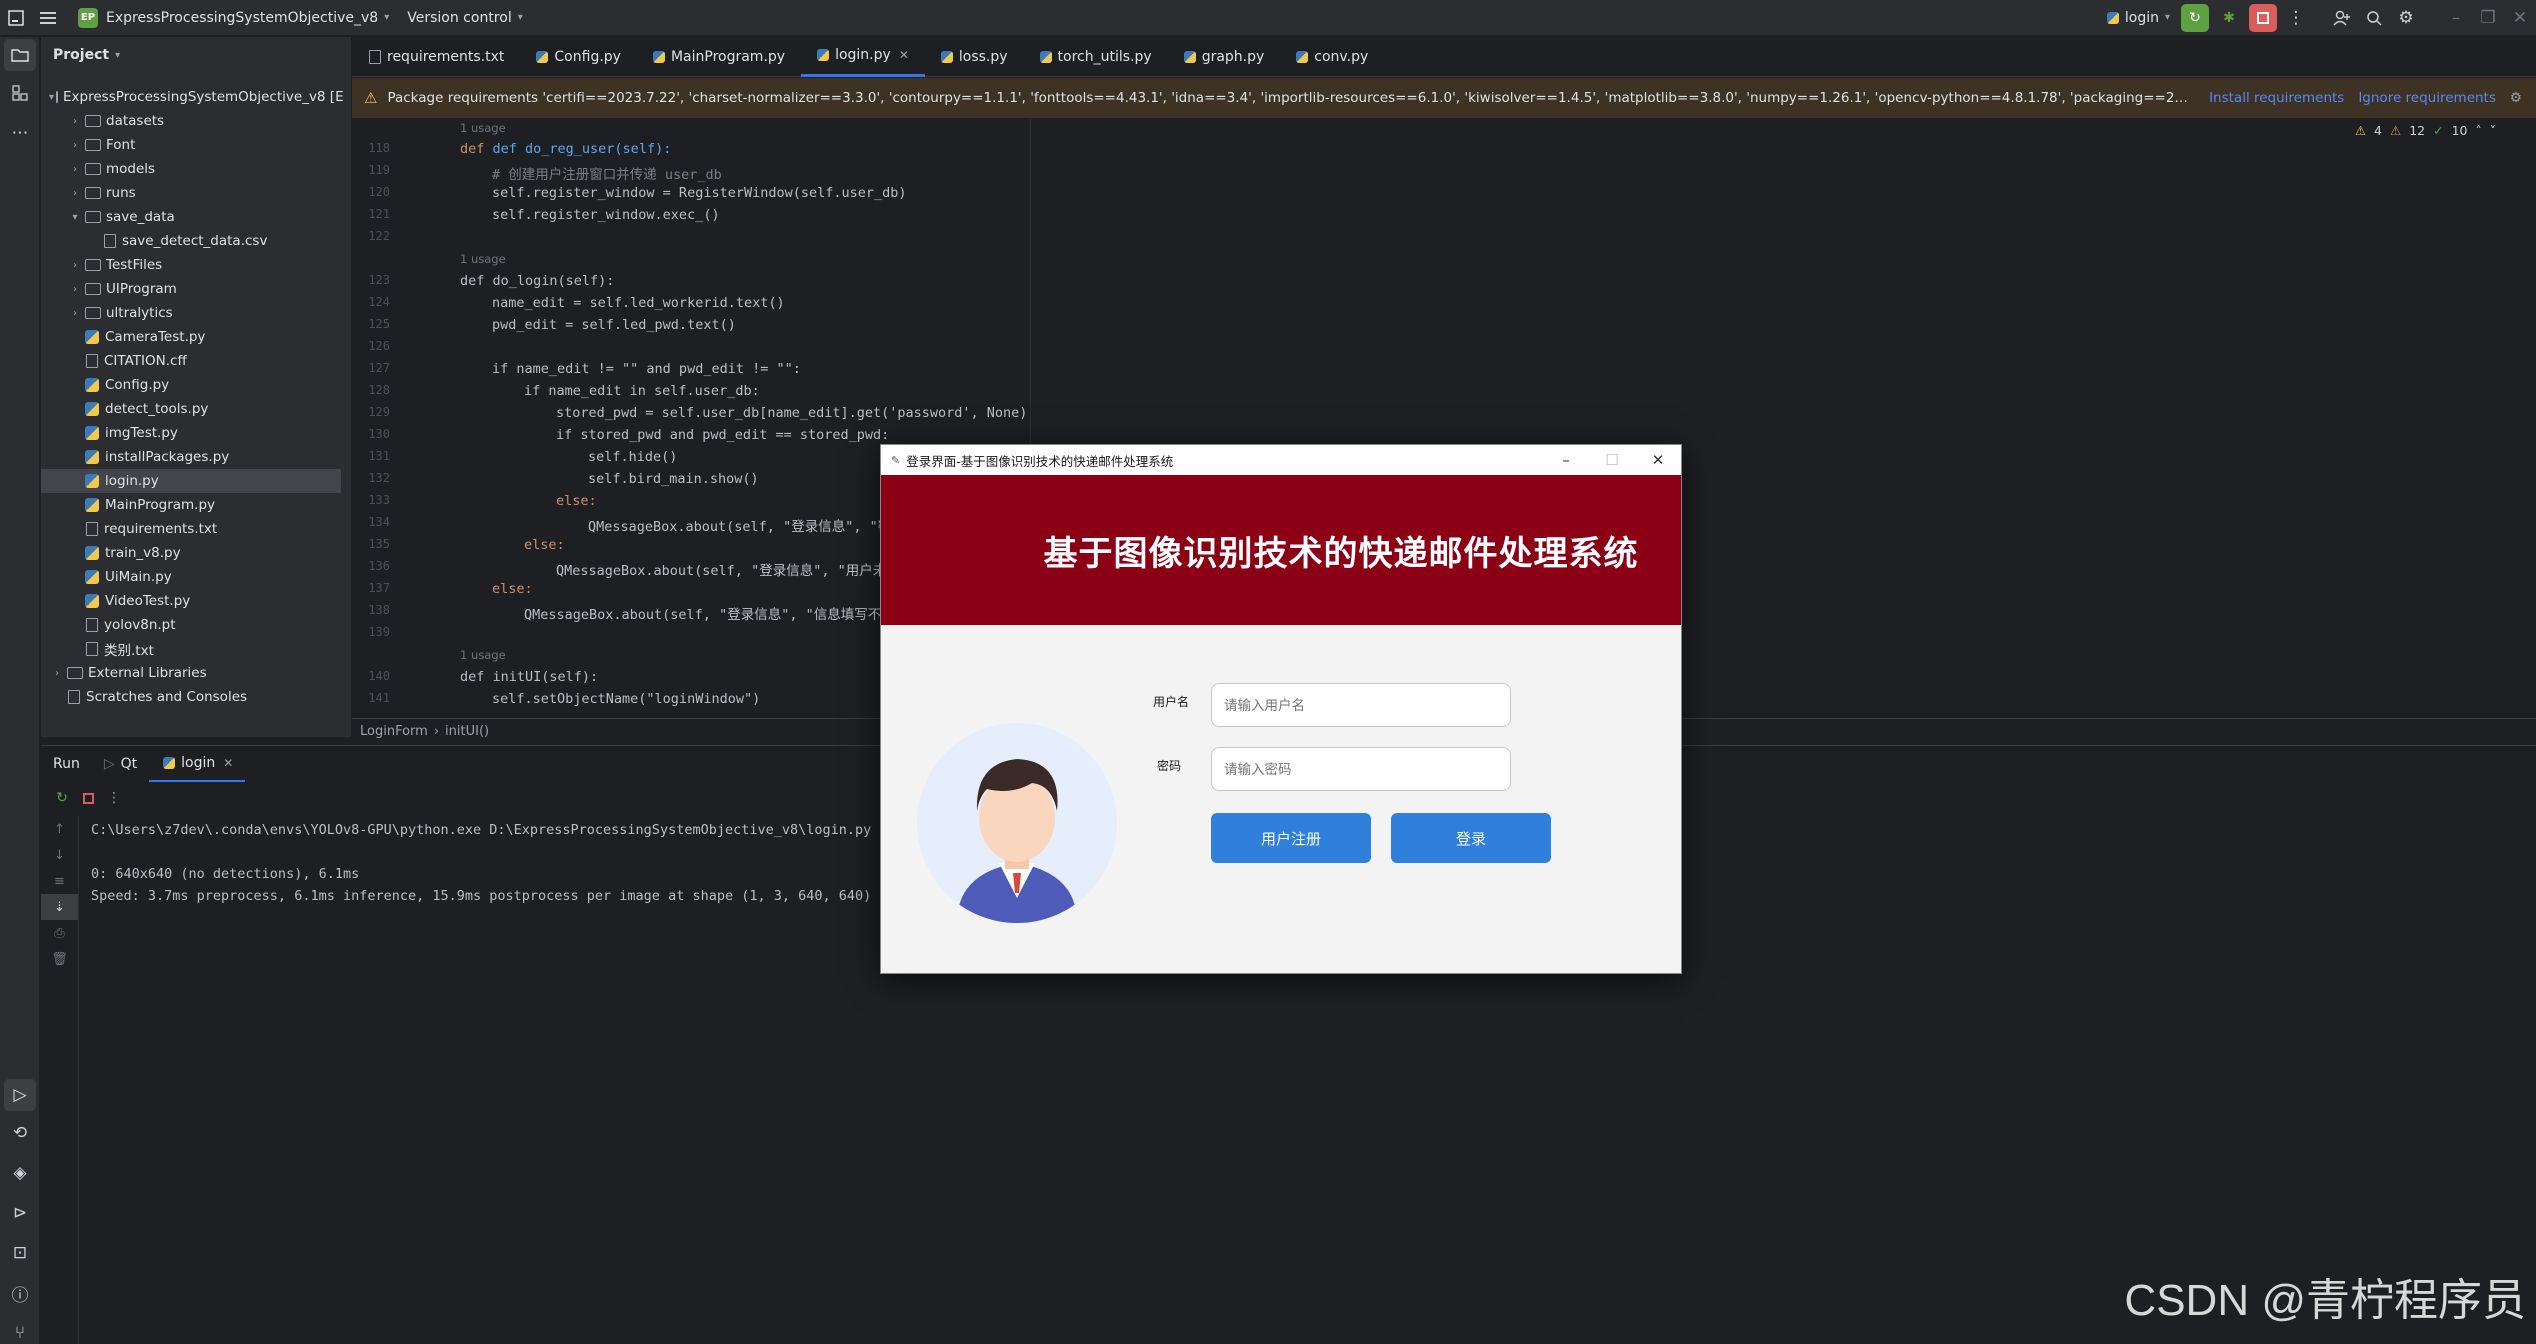  What do you see at coordinates (2488, 18) in the screenshot?
I see `restore-icon: ❐` at bounding box center [2488, 18].